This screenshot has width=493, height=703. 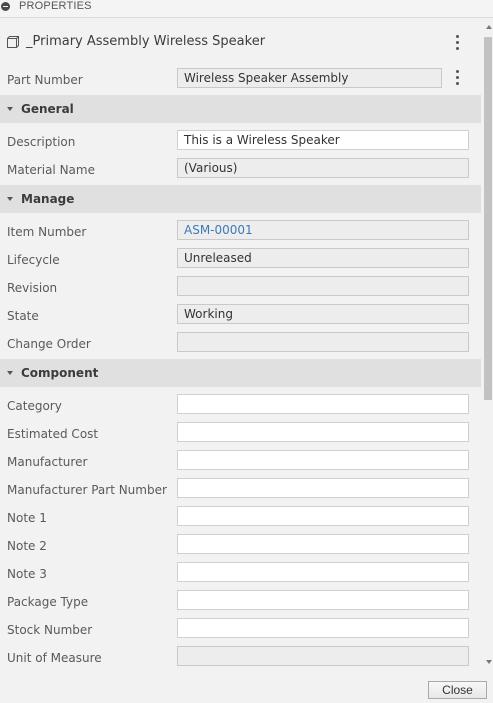 What do you see at coordinates (60, 373) in the screenshot?
I see `section-component-title: Component` at bounding box center [60, 373].